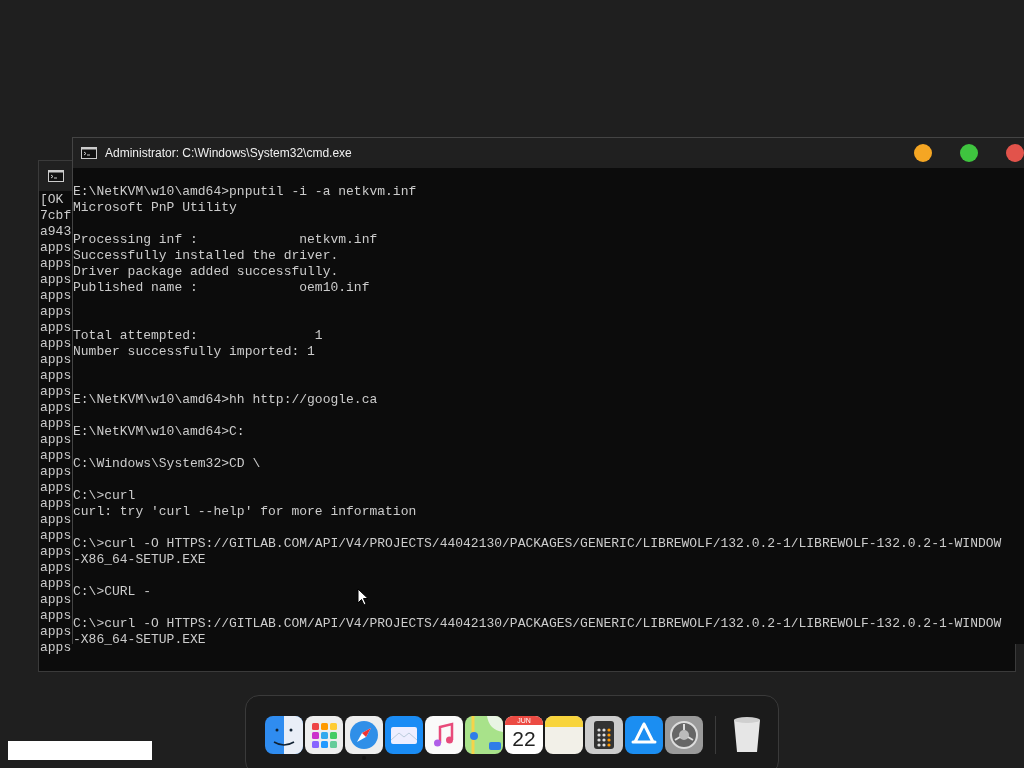  Describe the element at coordinates (194, 352) in the screenshot. I see `console-line: Number successfully imported: 1` at that location.